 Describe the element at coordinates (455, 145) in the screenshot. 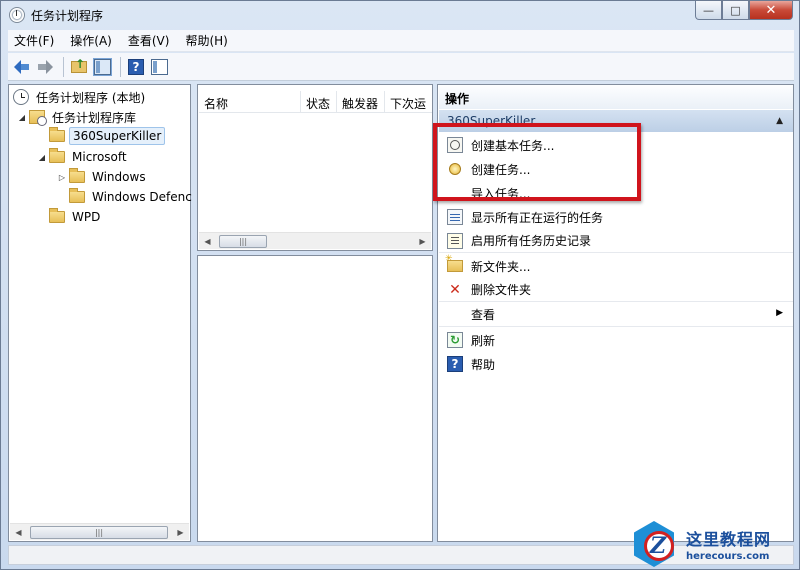

I see `create-basic-task-icon` at that location.